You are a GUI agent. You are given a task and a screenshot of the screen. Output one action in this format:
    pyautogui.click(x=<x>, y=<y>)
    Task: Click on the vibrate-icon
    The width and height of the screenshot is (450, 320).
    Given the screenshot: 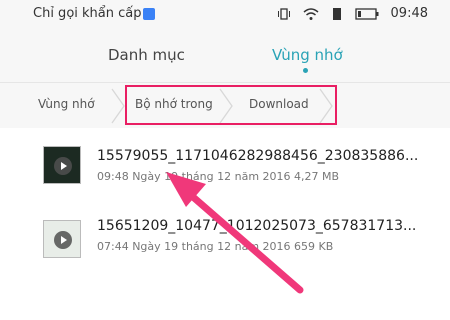 What is the action you would take?
    pyautogui.click(x=283, y=13)
    